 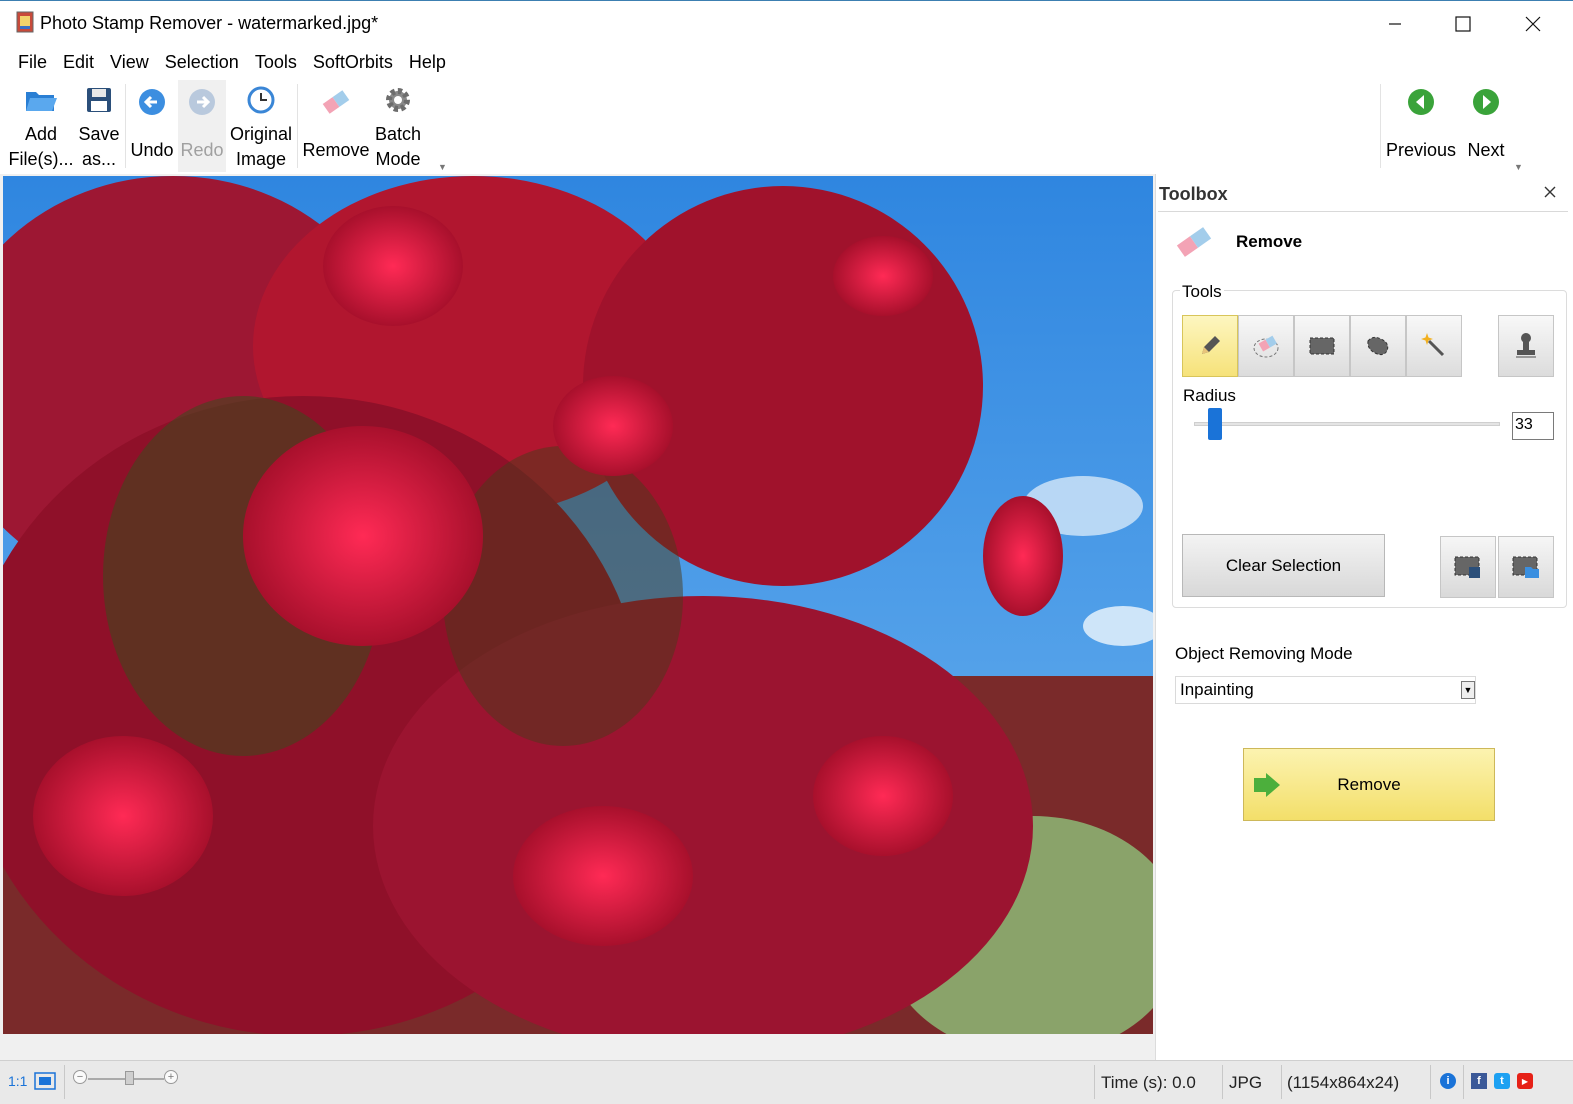 I want to click on lasso-tool-button, so click(x=1378, y=346).